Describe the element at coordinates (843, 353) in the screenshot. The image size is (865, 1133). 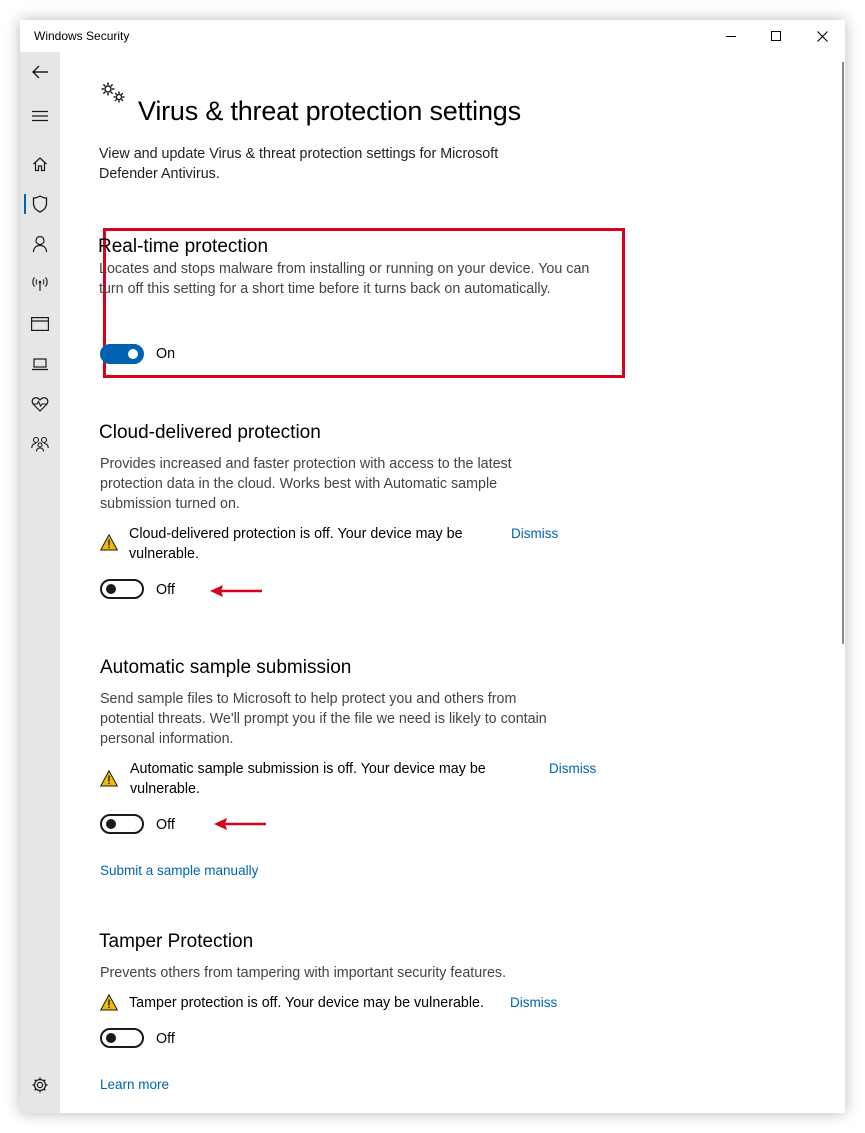
I see `scrollbar-thumb` at that location.